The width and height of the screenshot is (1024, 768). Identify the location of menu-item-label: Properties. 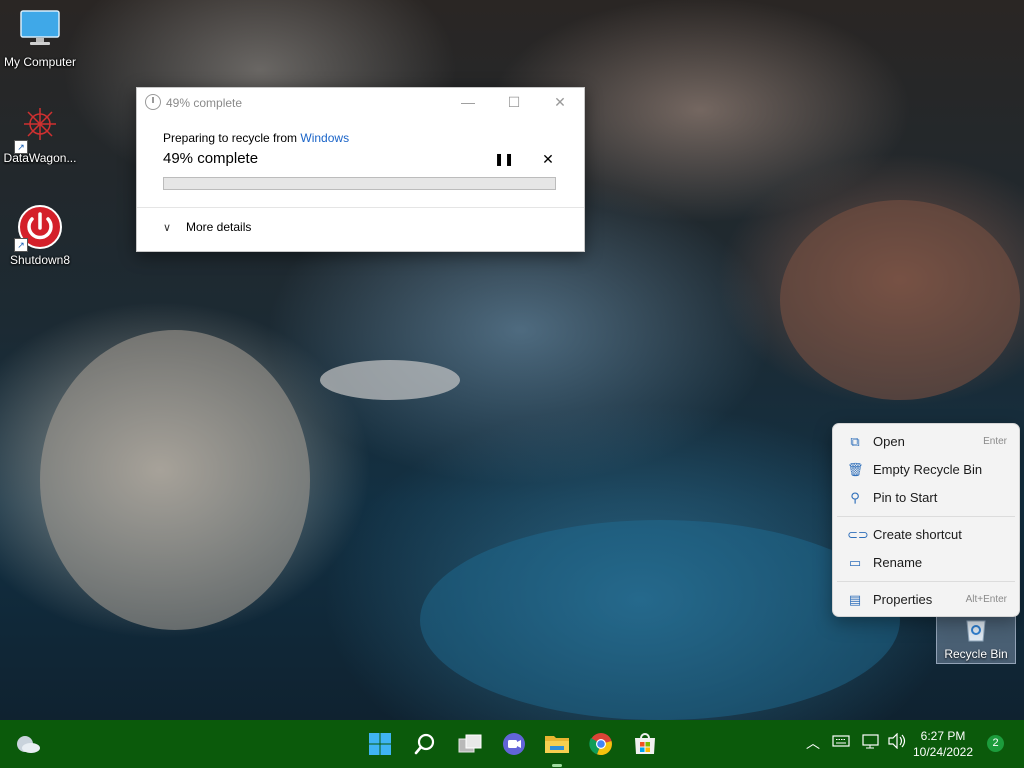
(903, 599).